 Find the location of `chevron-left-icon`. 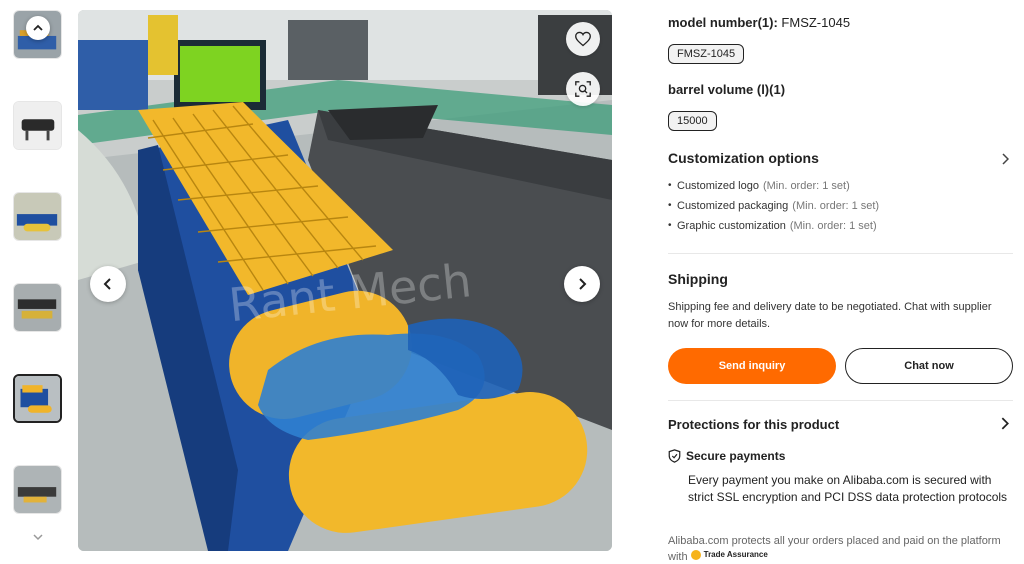

chevron-left-icon is located at coordinates (107, 284).